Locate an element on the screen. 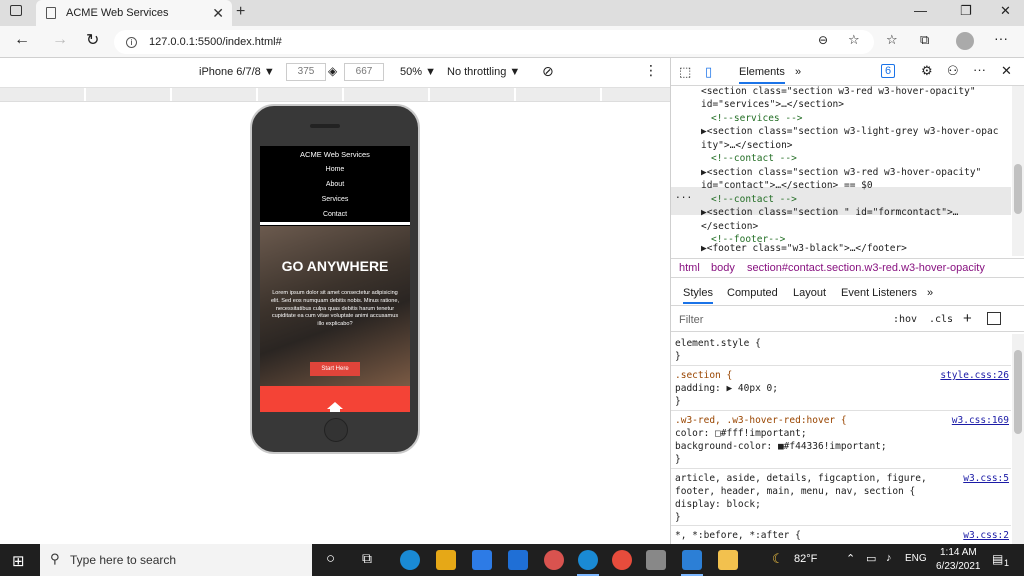 This screenshot has height=576, width=1024. vscode-icon is located at coordinates (692, 560).